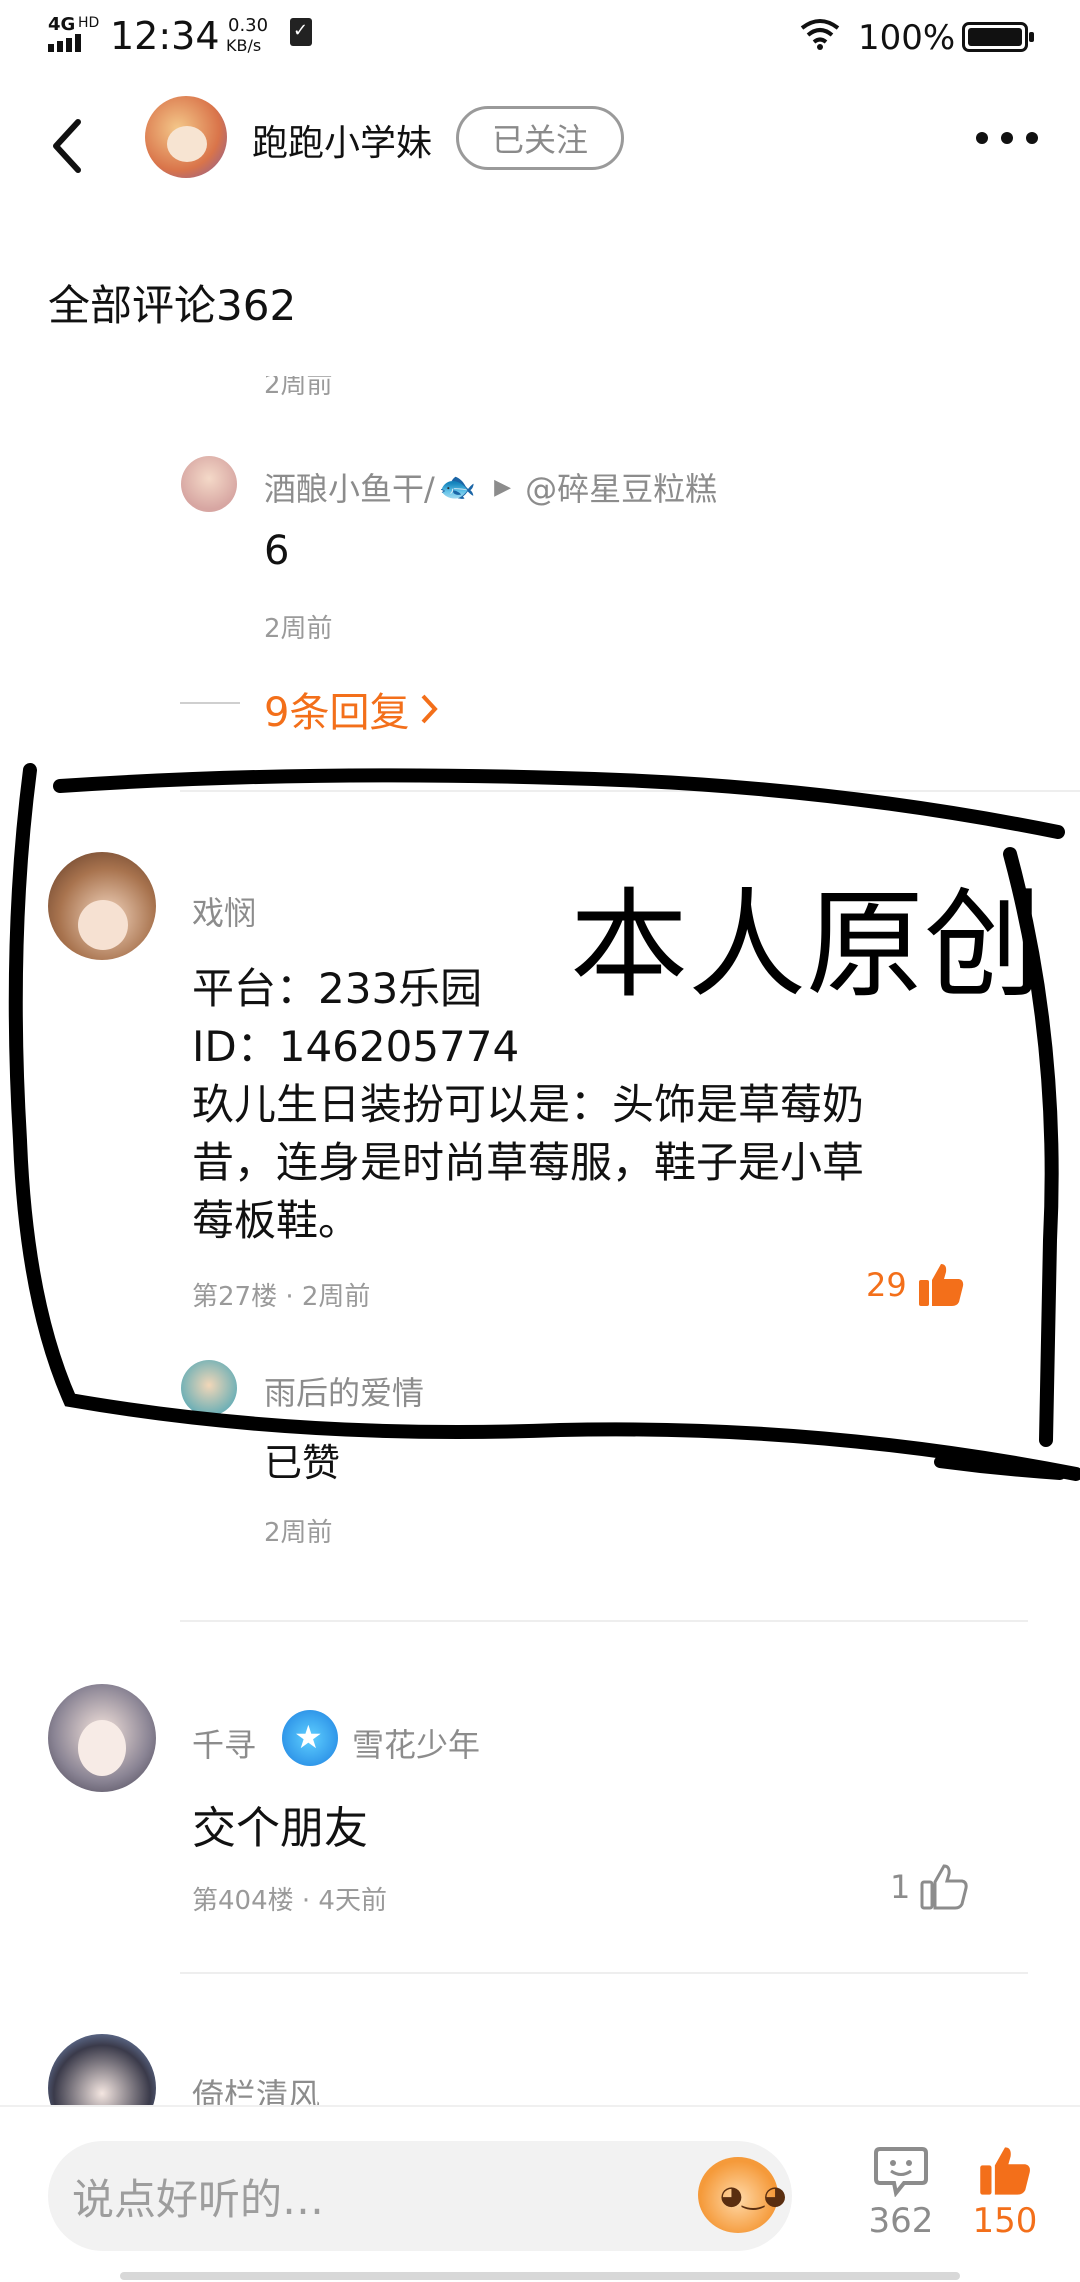 The width and height of the screenshot is (1080, 2282). Describe the element at coordinates (1005, 2221) in the screenshot. I see `like-count-total: 150` at that location.